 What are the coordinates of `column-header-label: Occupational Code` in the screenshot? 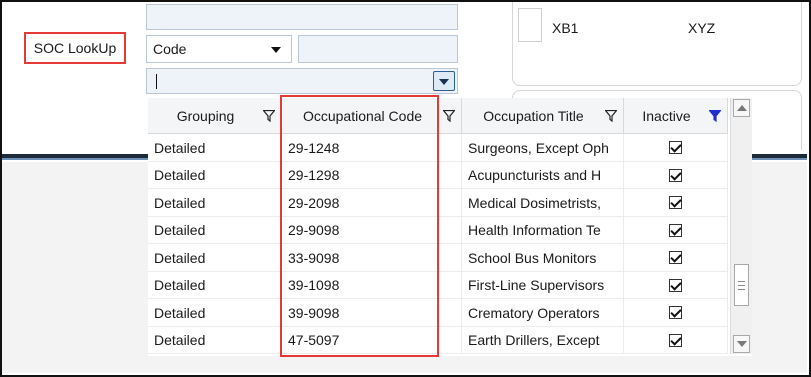 It's located at (362, 116).